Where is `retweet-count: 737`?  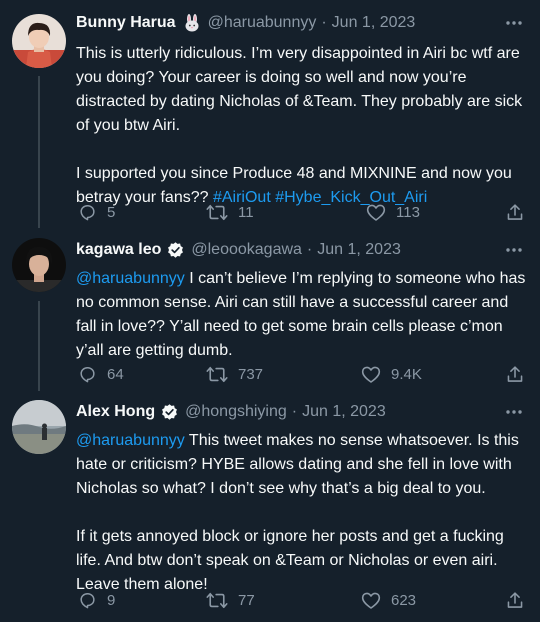
retweet-count: 737 is located at coordinates (251, 374).